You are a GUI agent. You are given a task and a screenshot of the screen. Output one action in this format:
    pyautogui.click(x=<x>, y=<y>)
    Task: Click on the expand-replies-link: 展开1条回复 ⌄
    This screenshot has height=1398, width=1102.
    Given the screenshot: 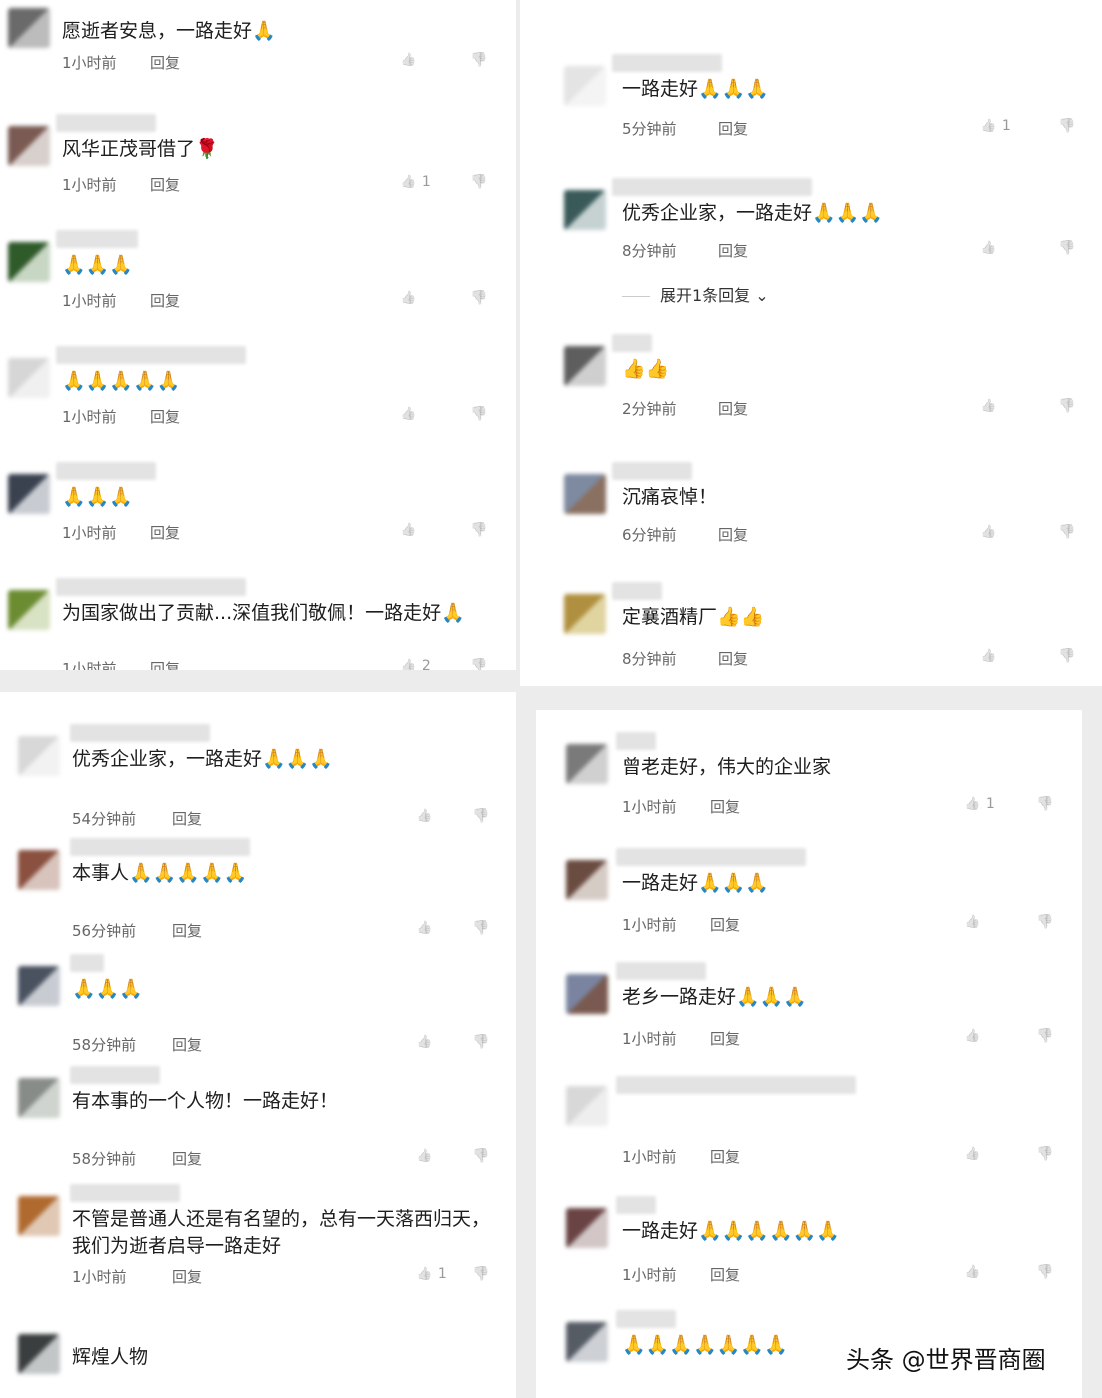 What is the action you would take?
    pyautogui.click(x=695, y=294)
    